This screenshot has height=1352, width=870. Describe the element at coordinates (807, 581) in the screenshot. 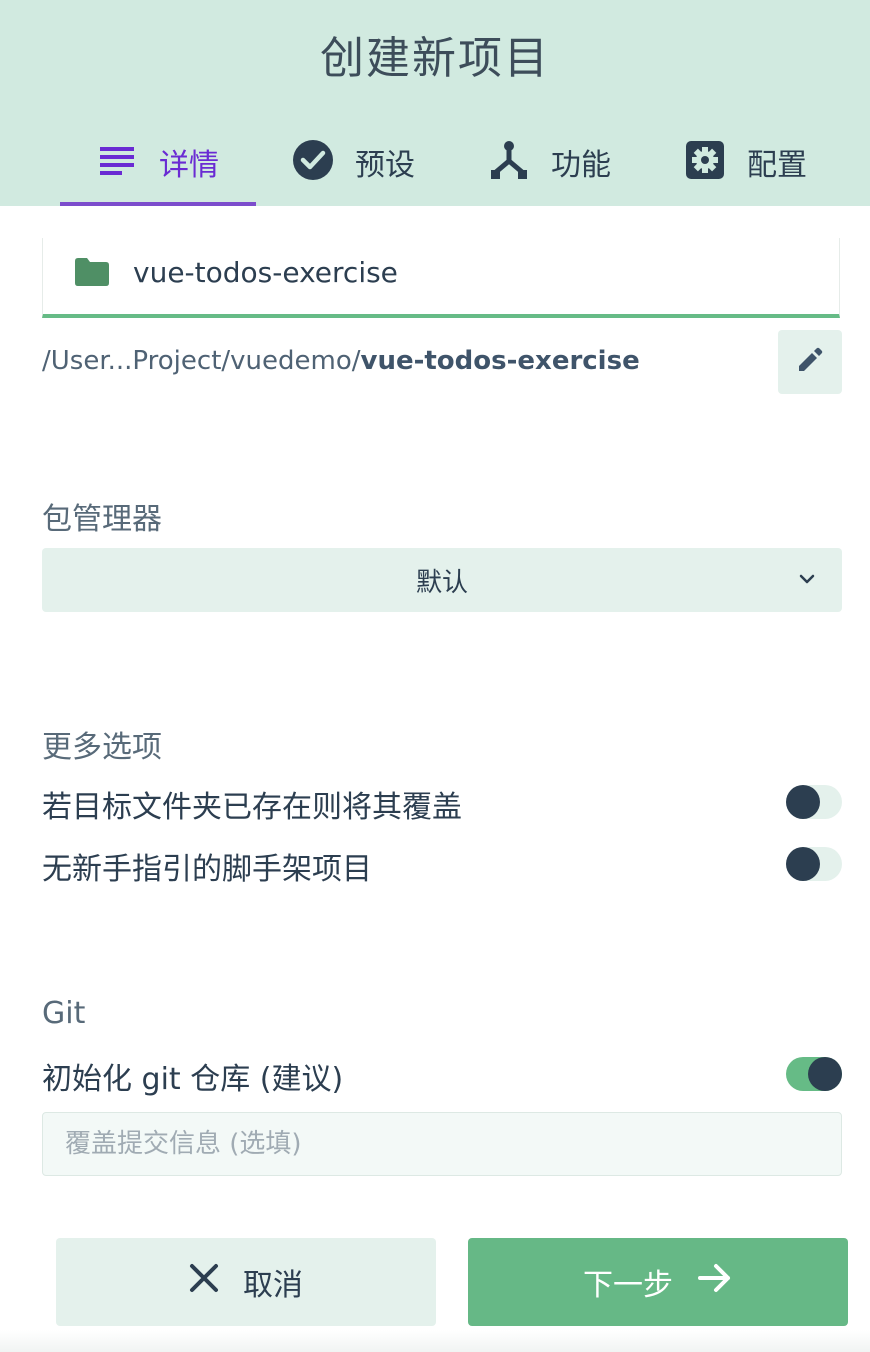

I see `chevron-down-icon` at that location.